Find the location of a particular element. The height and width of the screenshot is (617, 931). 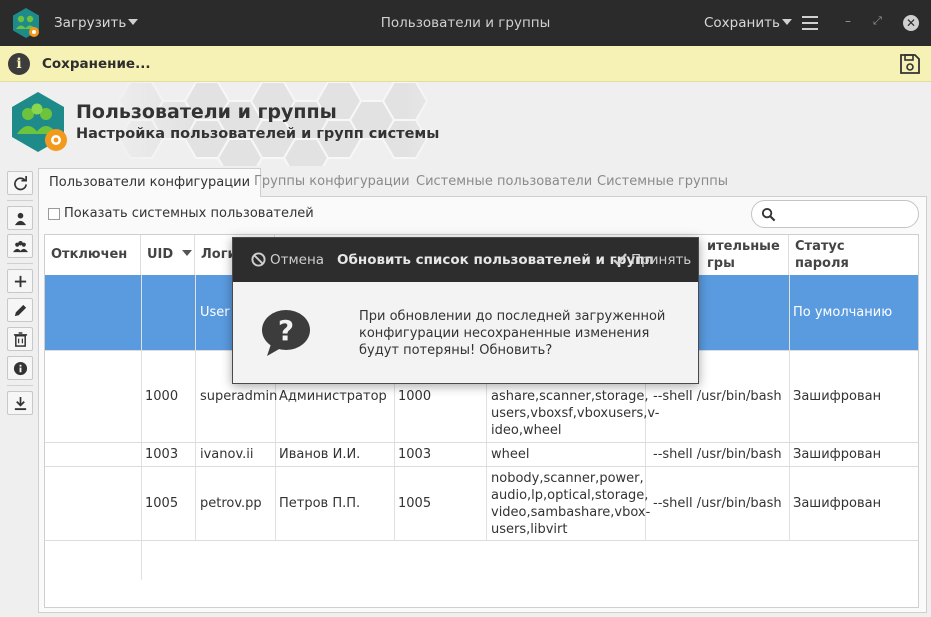

hamburger-menu-icon is located at coordinates (810, 23).